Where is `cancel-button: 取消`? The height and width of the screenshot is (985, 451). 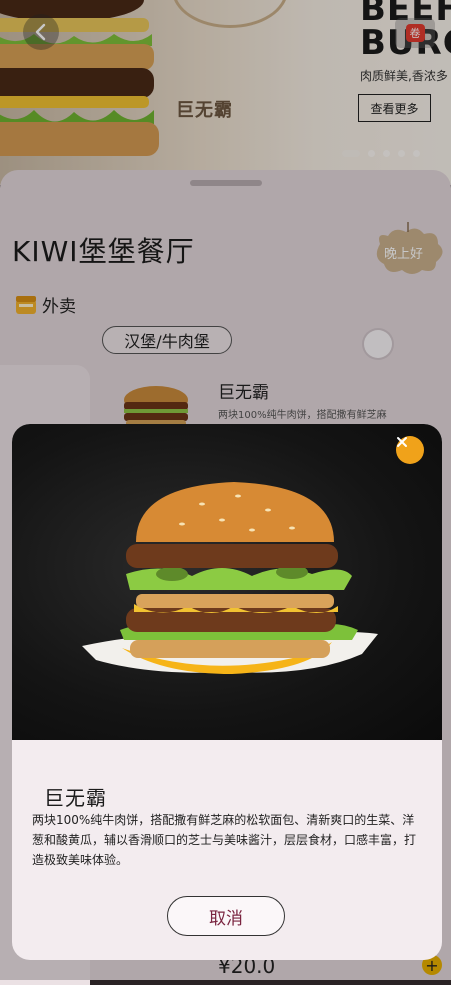
cancel-button: 取消 is located at coordinates (226, 916).